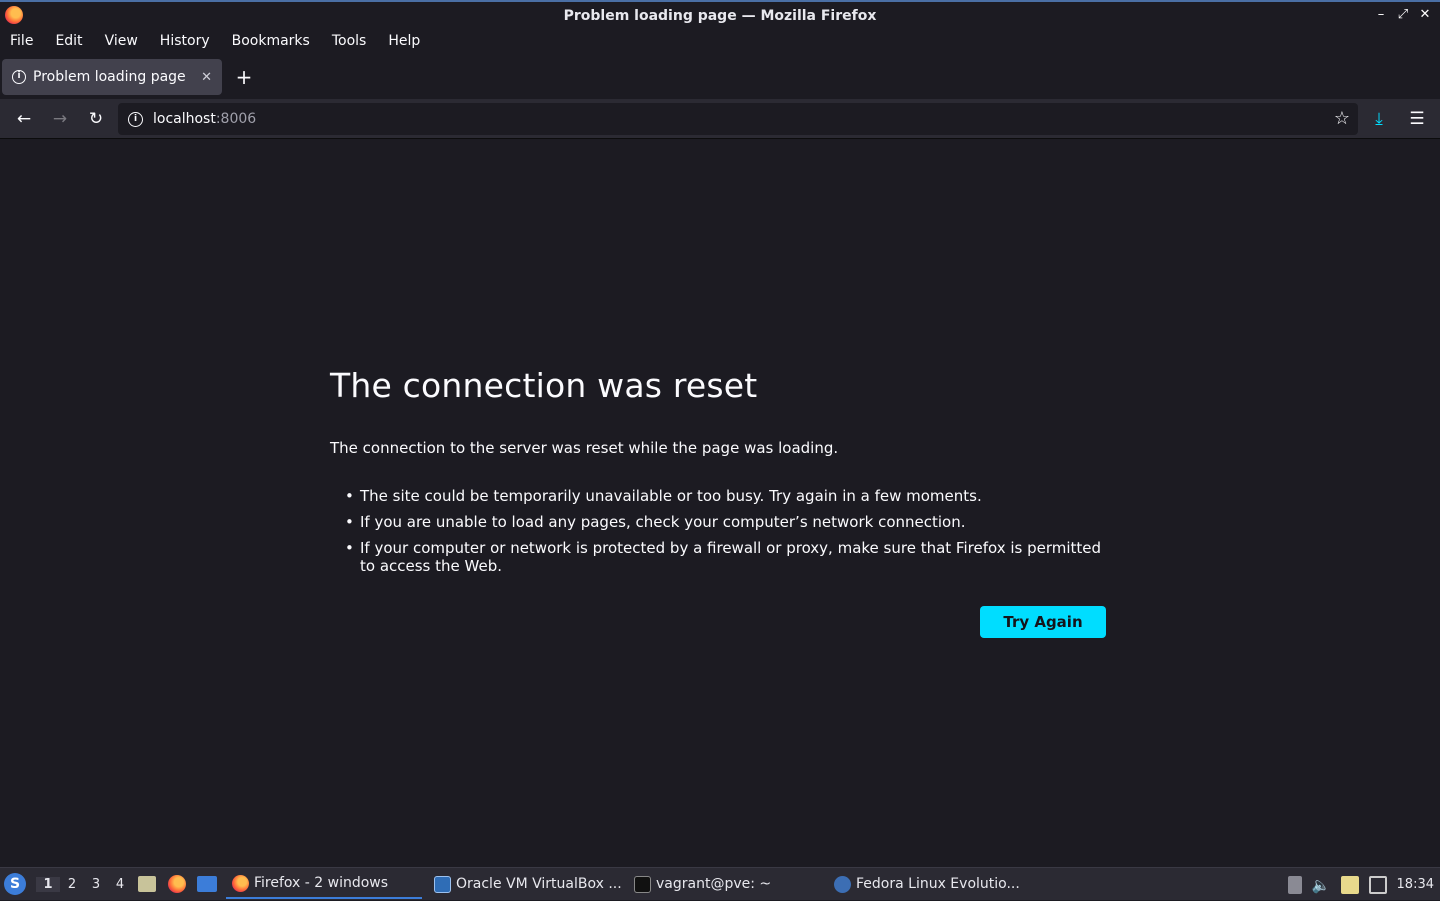 This screenshot has height=901, width=1440. I want to click on file-manager-launcher, so click(147, 884).